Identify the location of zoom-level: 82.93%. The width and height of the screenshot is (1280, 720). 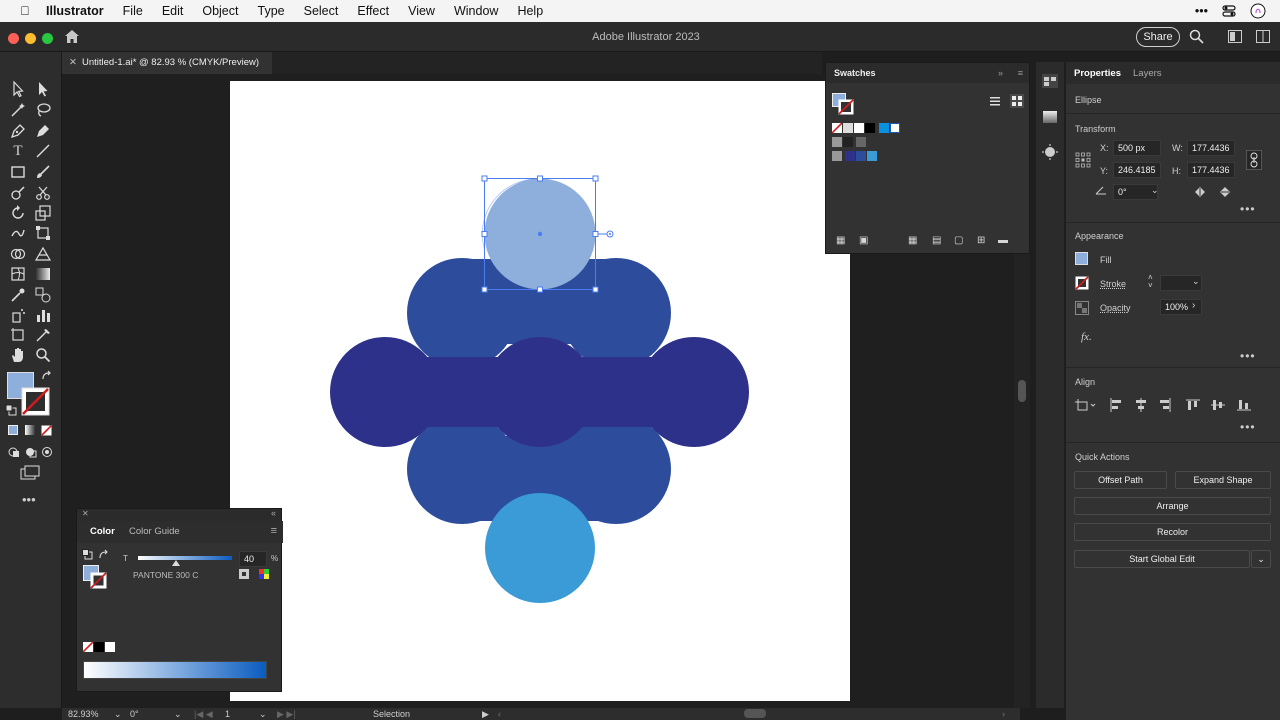
(83, 714).